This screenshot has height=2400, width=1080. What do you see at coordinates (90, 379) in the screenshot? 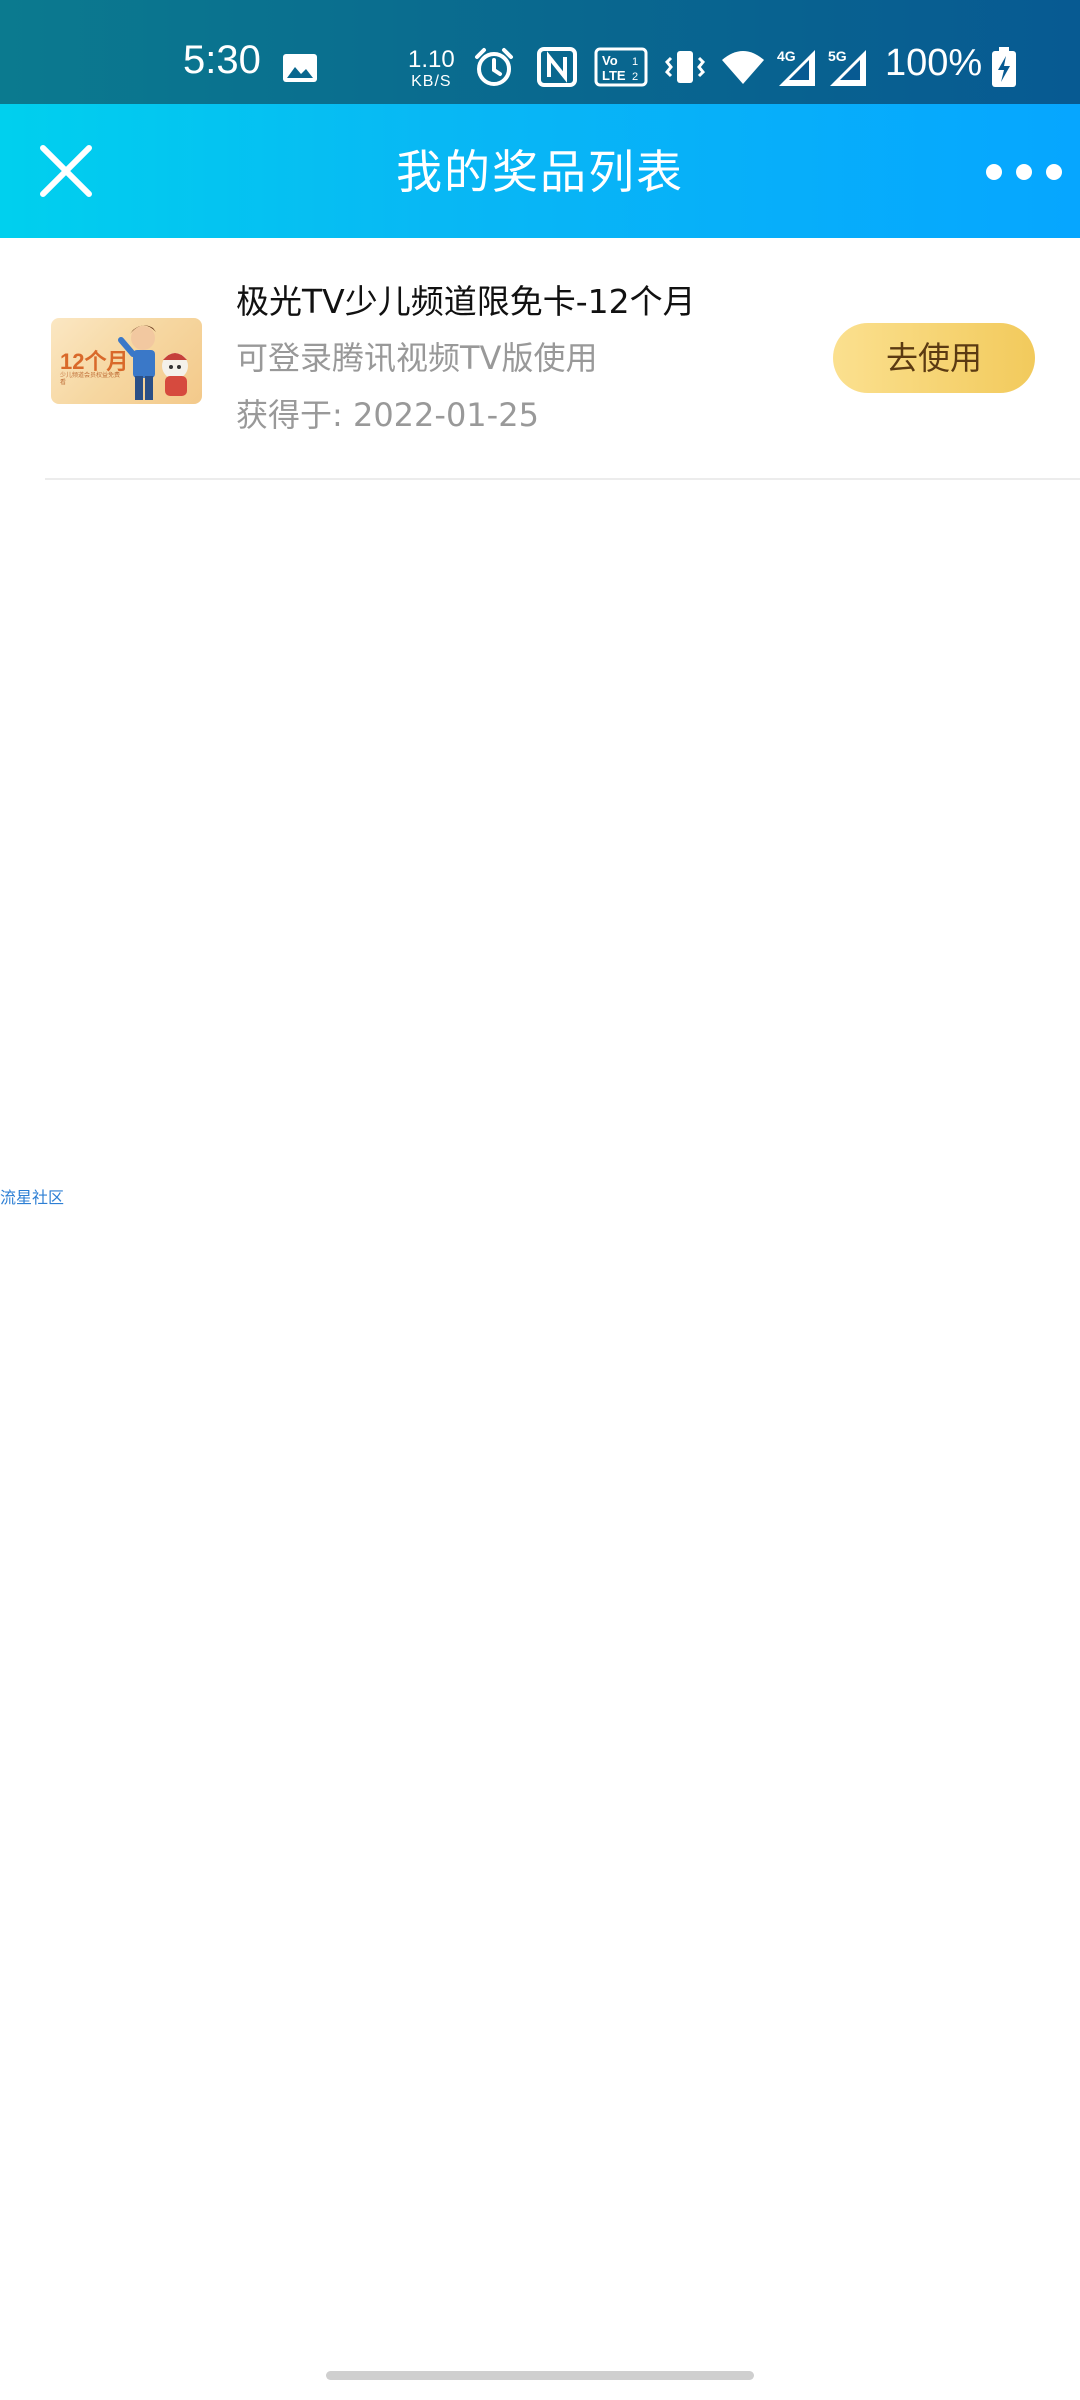
I see `thumb-subtitle: 少儿频道会员权益免费看` at bounding box center [90, 379].